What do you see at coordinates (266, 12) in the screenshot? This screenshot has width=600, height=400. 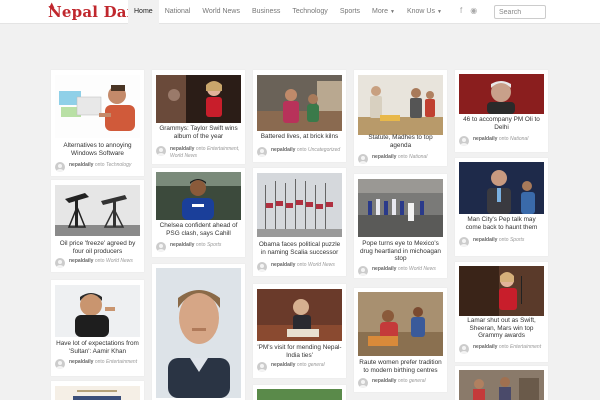 I see `nav-business: Business` at bounding box center [266, 12].